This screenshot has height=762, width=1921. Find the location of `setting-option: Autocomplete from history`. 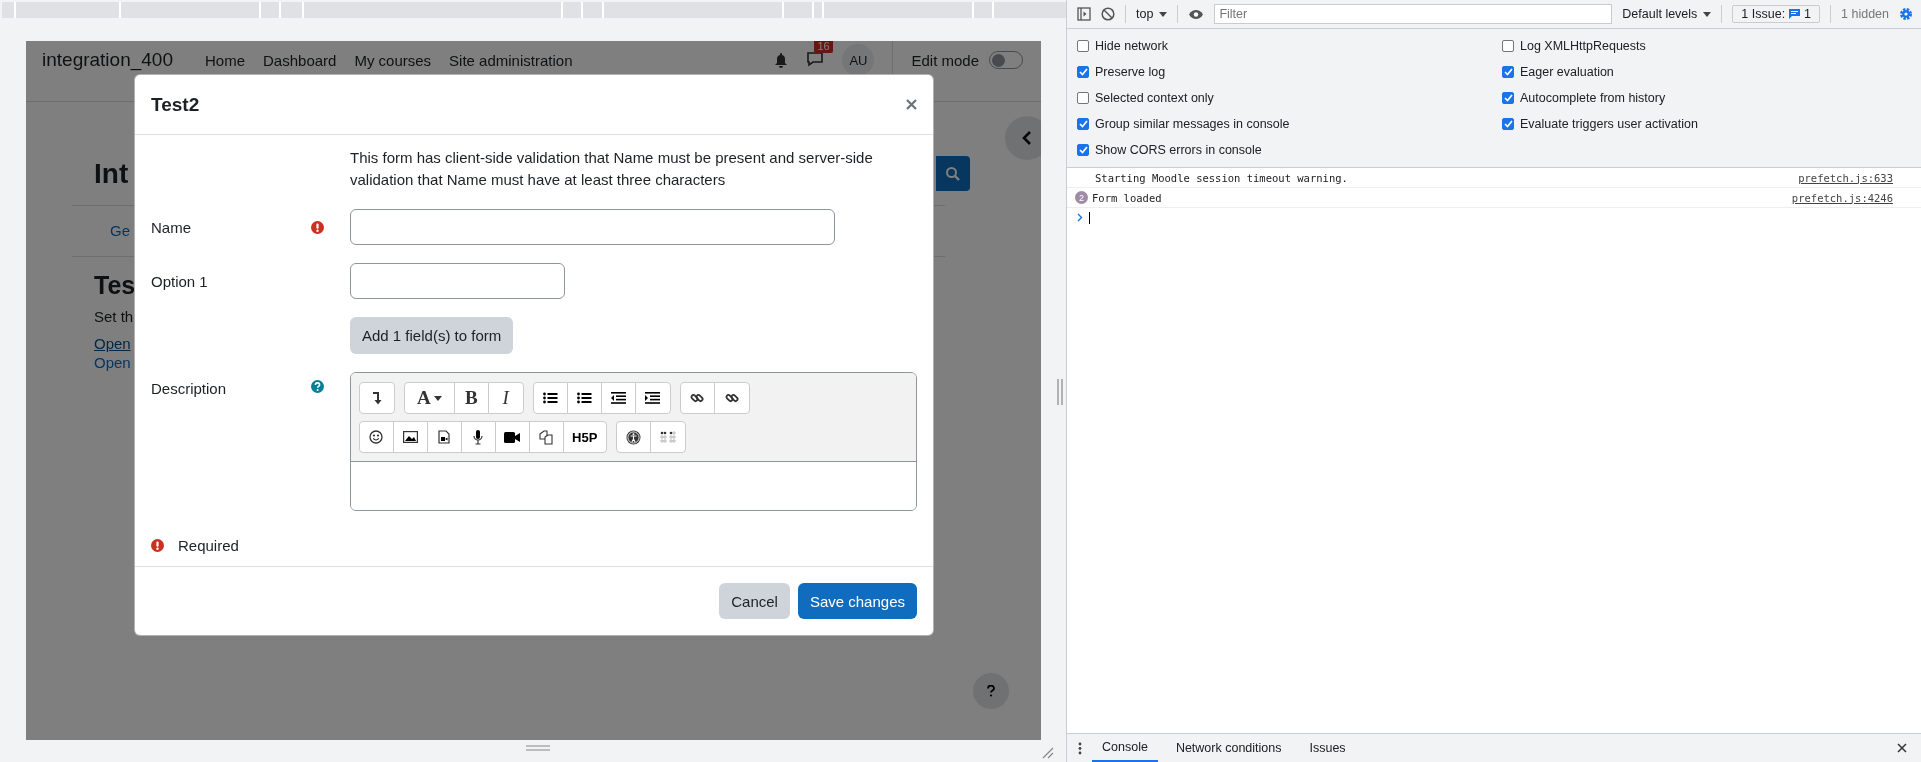

setting-option: Autocomplete from history is located at coordinates (1584, 98).